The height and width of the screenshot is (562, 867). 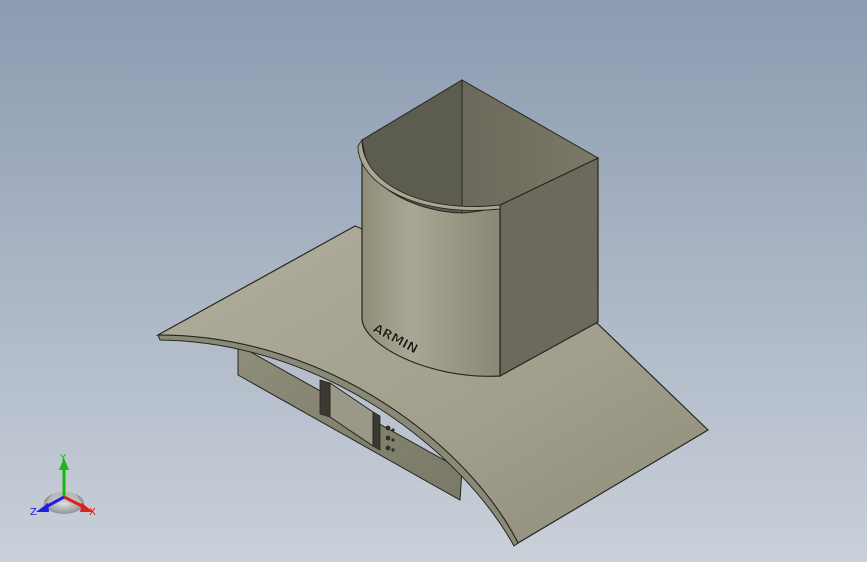 I want to click on triad-x-label: X, so click(x=92, y=512).